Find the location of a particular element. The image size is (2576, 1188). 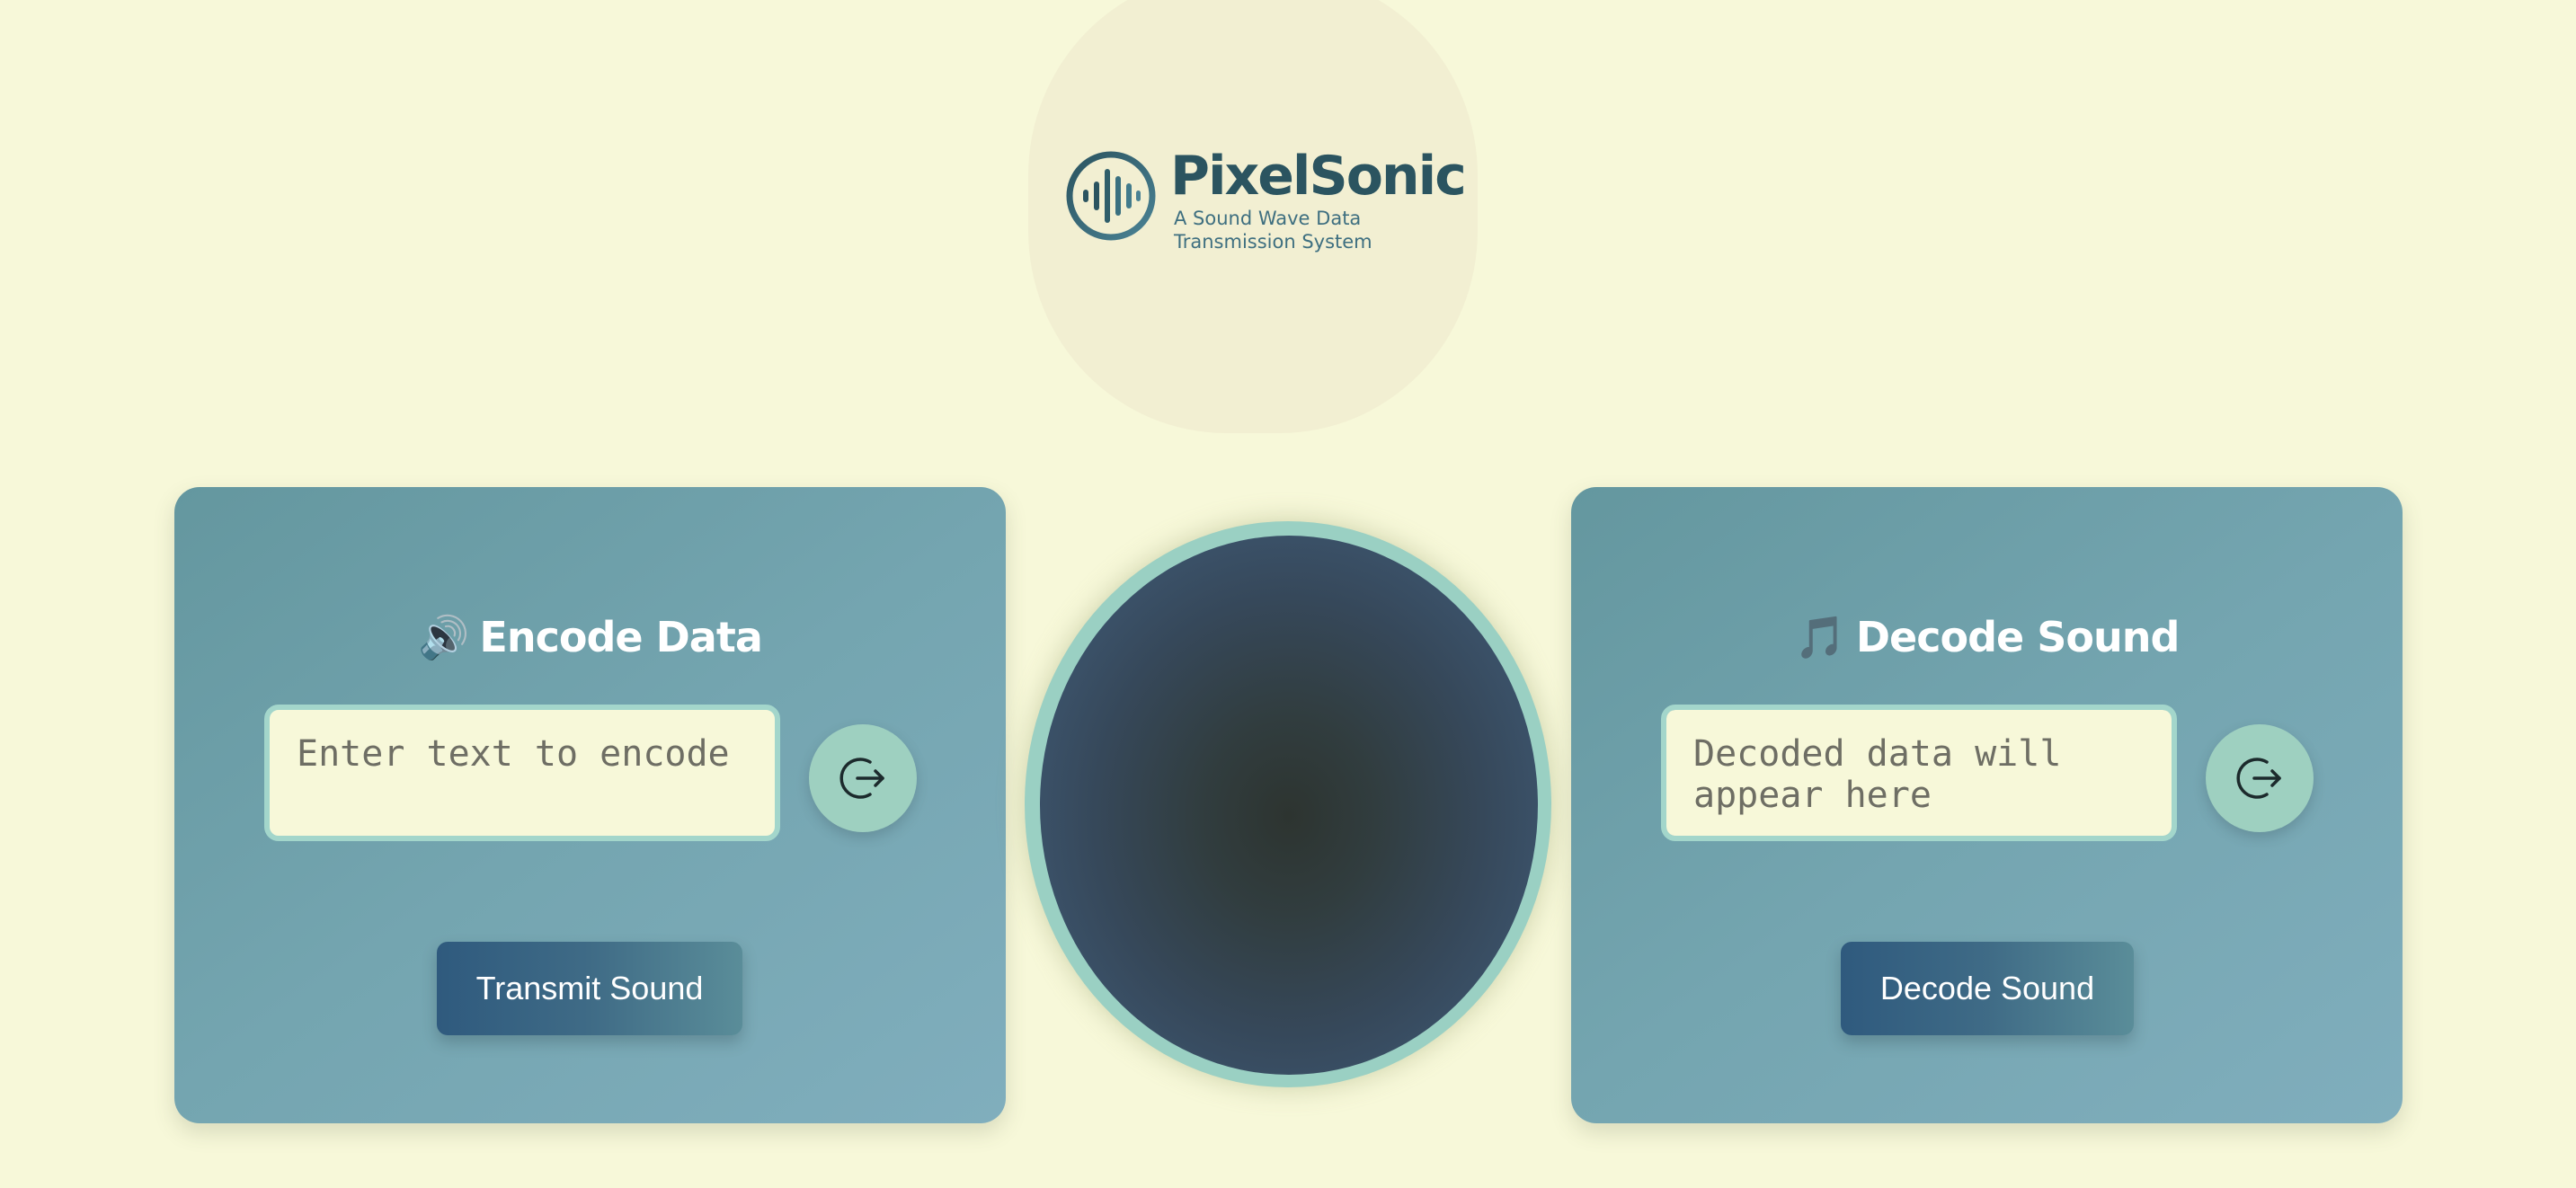

encode-submit-button is located at coordinates (863, 778).